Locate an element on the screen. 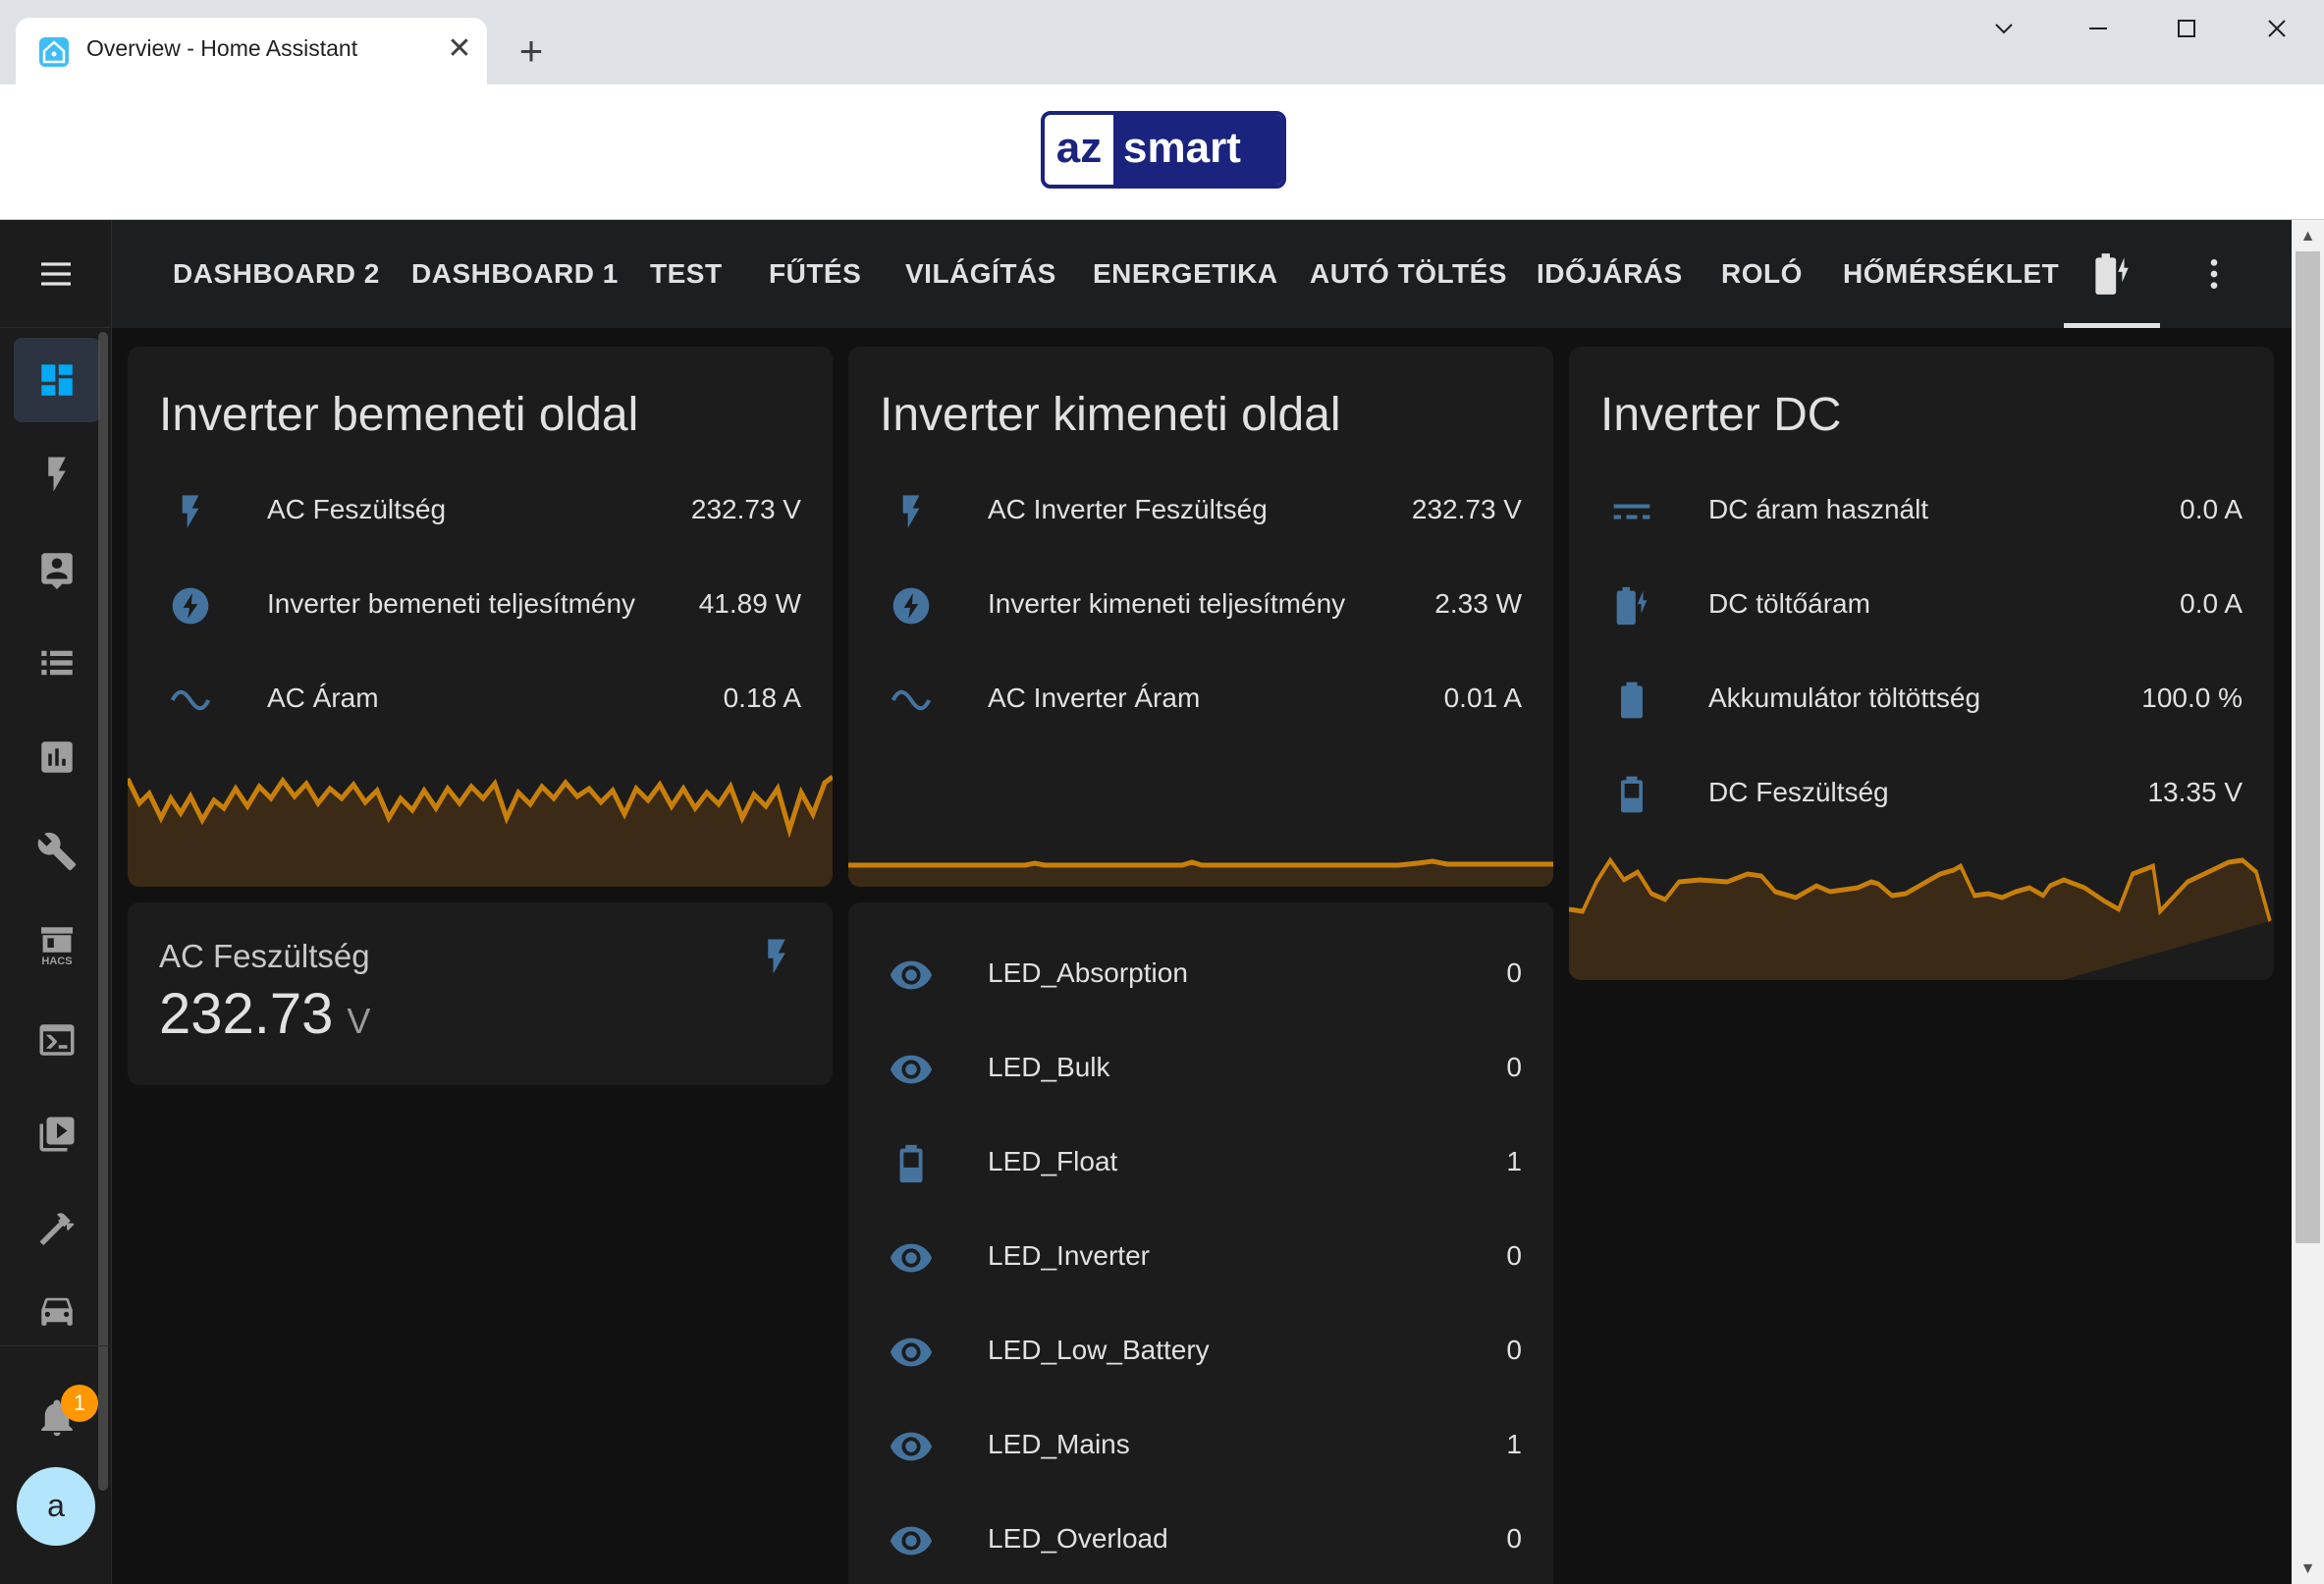 Image resolution: width=2324 pixels, height=1584 pixels. sensor-card-ac-voltage: AC Feszültség 232.73 V is located at coordinates (480, 994).